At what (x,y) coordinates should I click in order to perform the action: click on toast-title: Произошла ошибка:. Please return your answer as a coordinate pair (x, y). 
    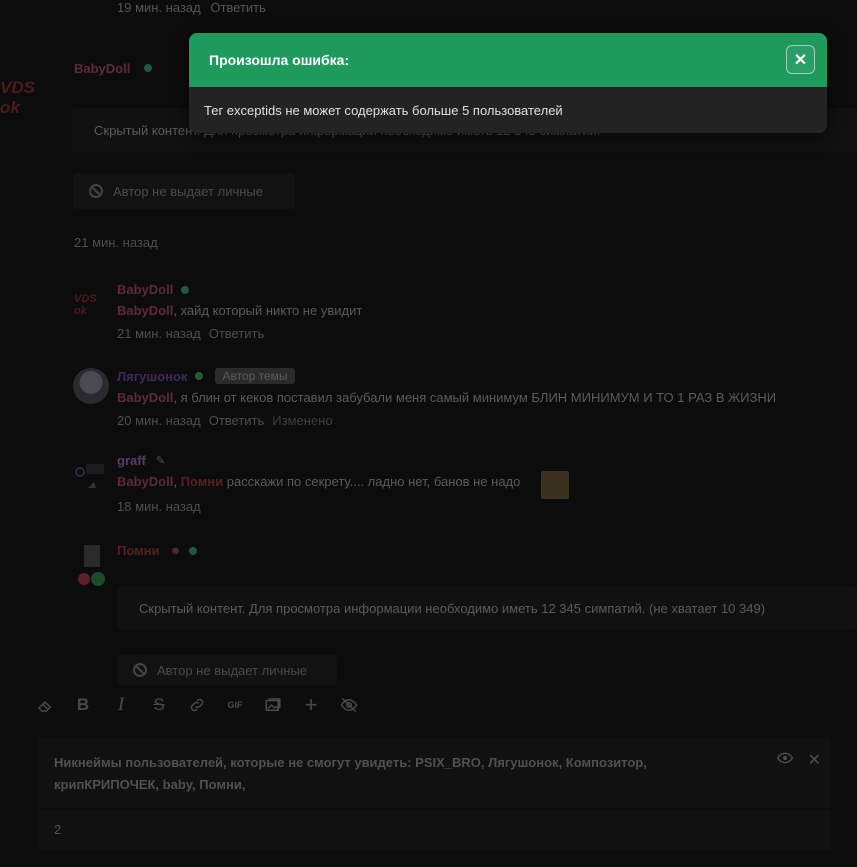
    Looking at the image, I should click on (279, 60).